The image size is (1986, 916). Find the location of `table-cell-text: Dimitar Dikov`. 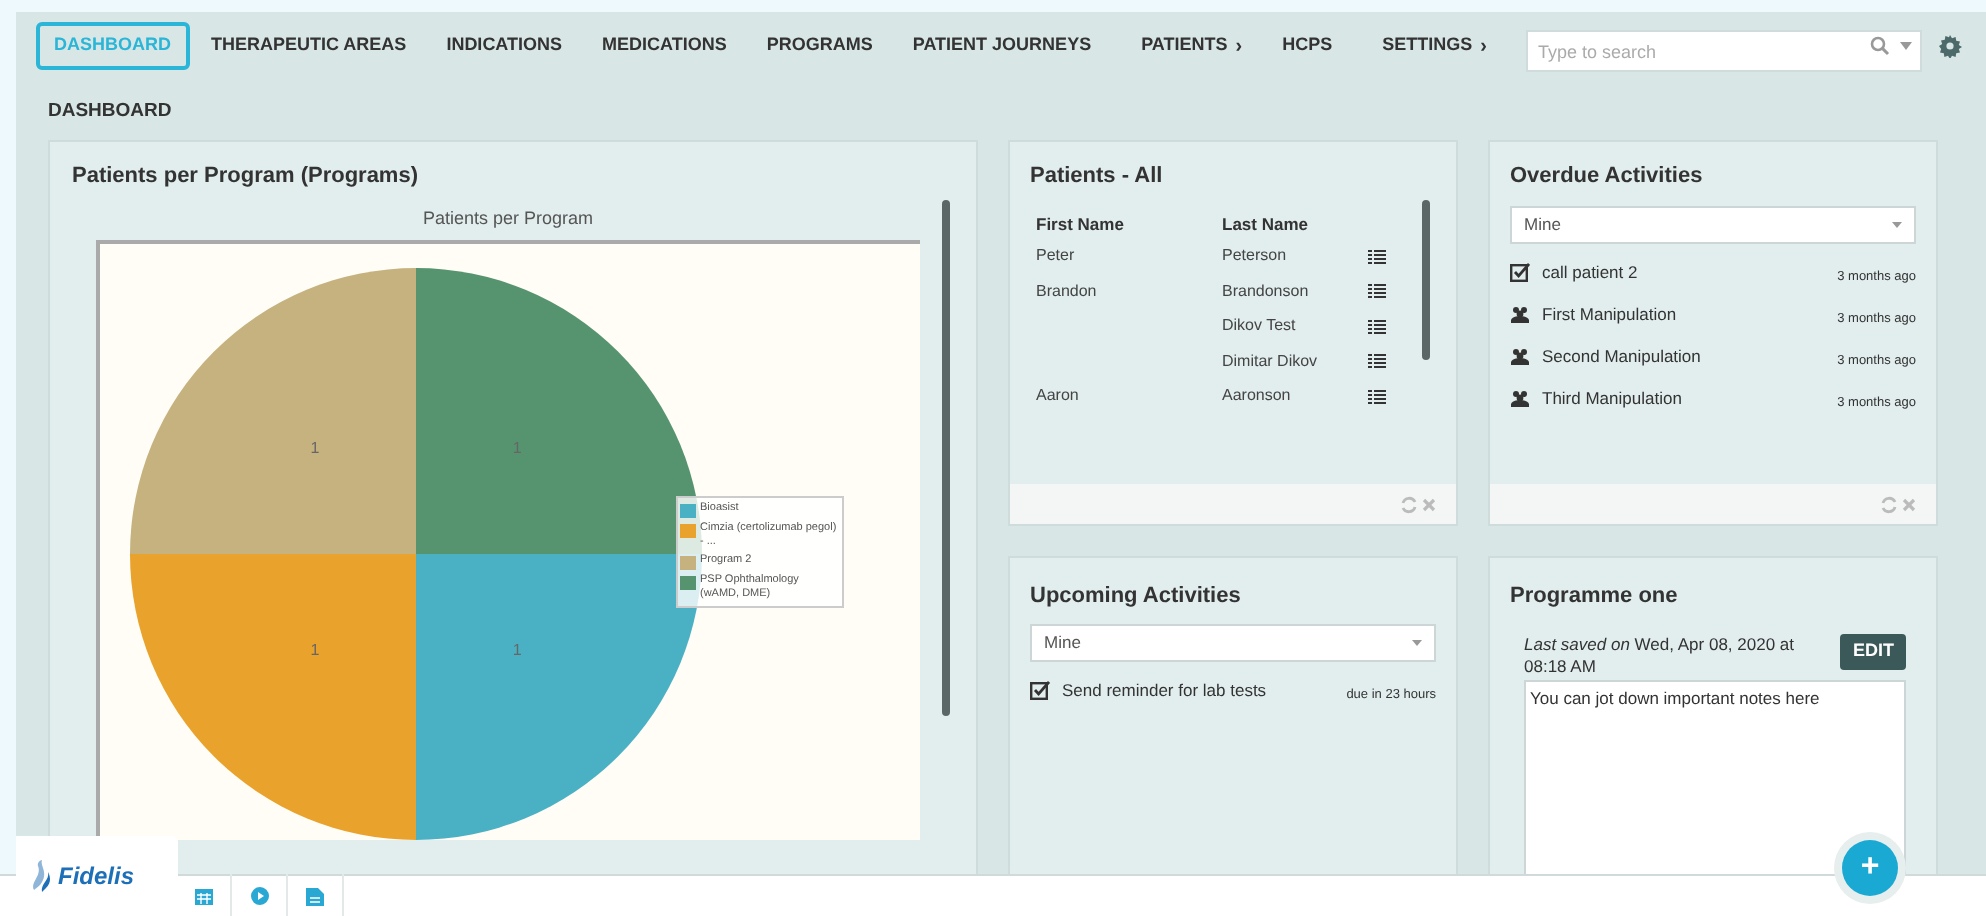

table-cell-text: Dimitar Dikov is located at coordinates (1271, 361).